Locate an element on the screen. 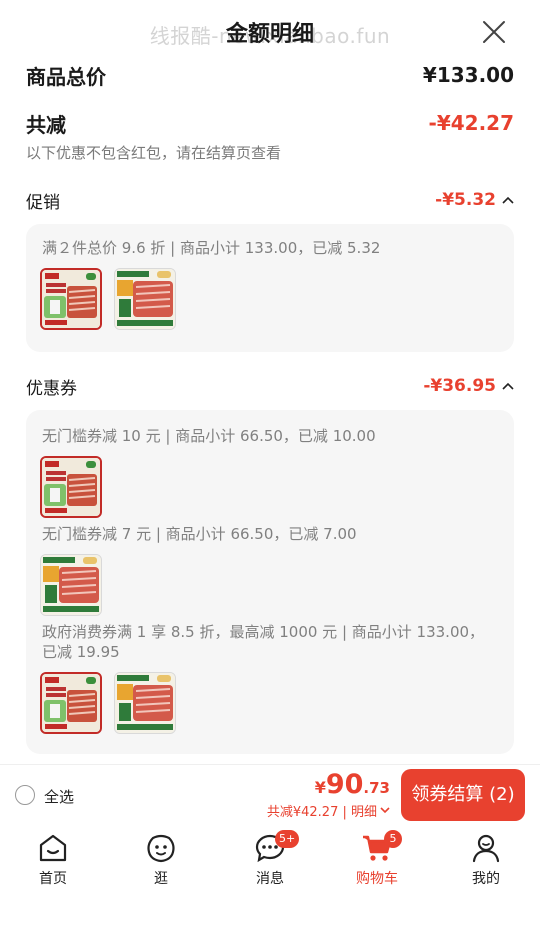 Image resolution: width=540 pixels, height=934 pixels. profile-icon is located at coordinates (486, 848).